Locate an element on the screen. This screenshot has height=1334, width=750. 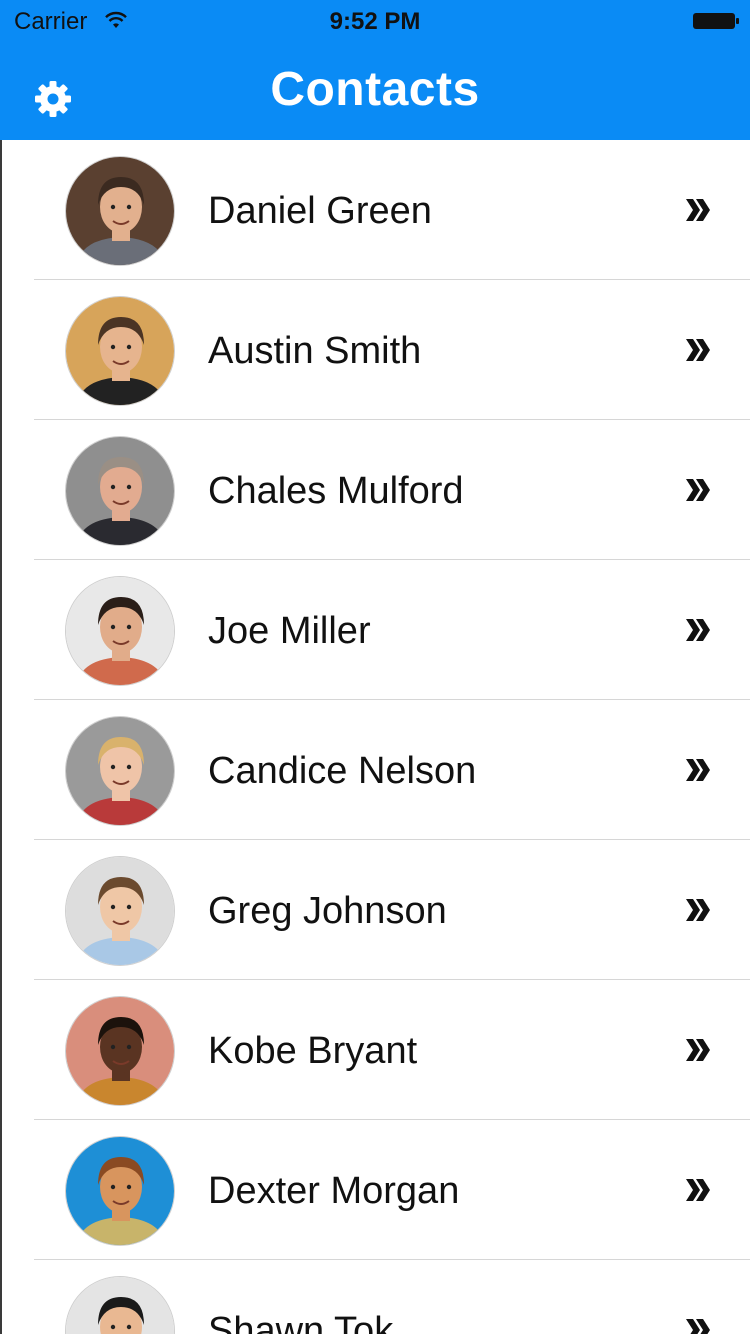
status-bar: Carrier 9:52 PM is located at coordinates (375, 20).